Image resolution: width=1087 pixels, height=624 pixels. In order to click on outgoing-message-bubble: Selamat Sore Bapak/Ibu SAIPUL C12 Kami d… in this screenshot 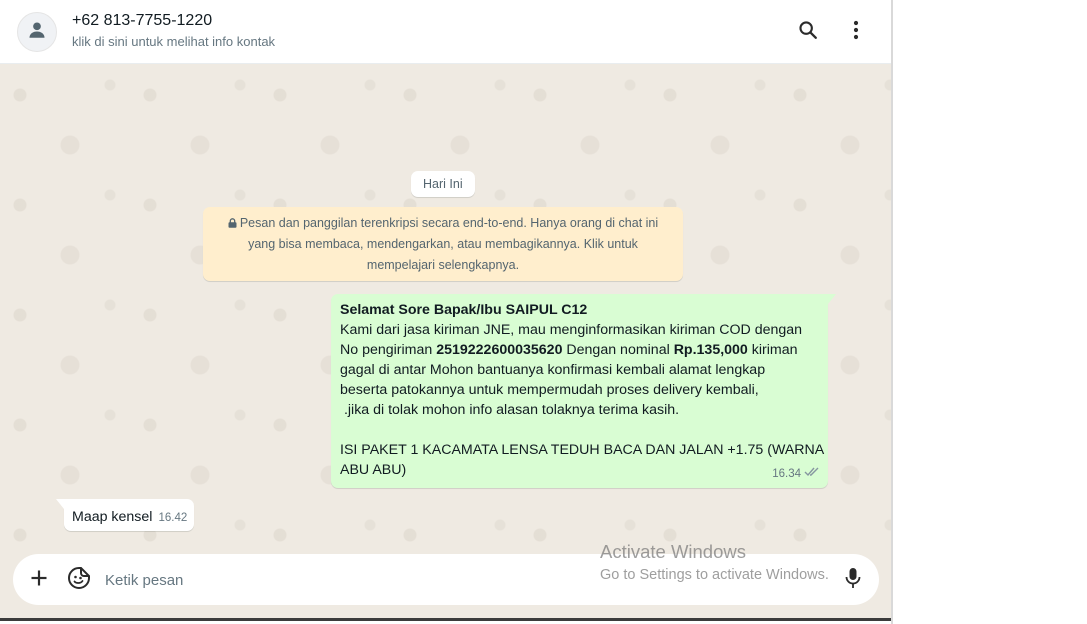, I will do `click(583, 391)`.